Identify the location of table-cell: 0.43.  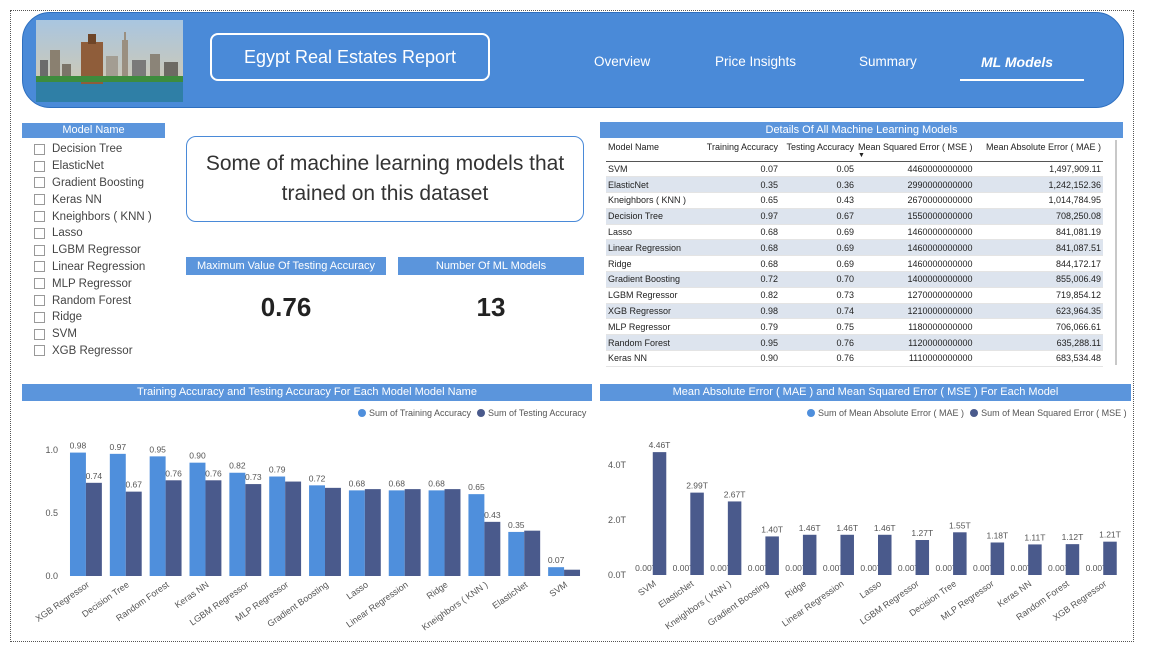
(818, 200).